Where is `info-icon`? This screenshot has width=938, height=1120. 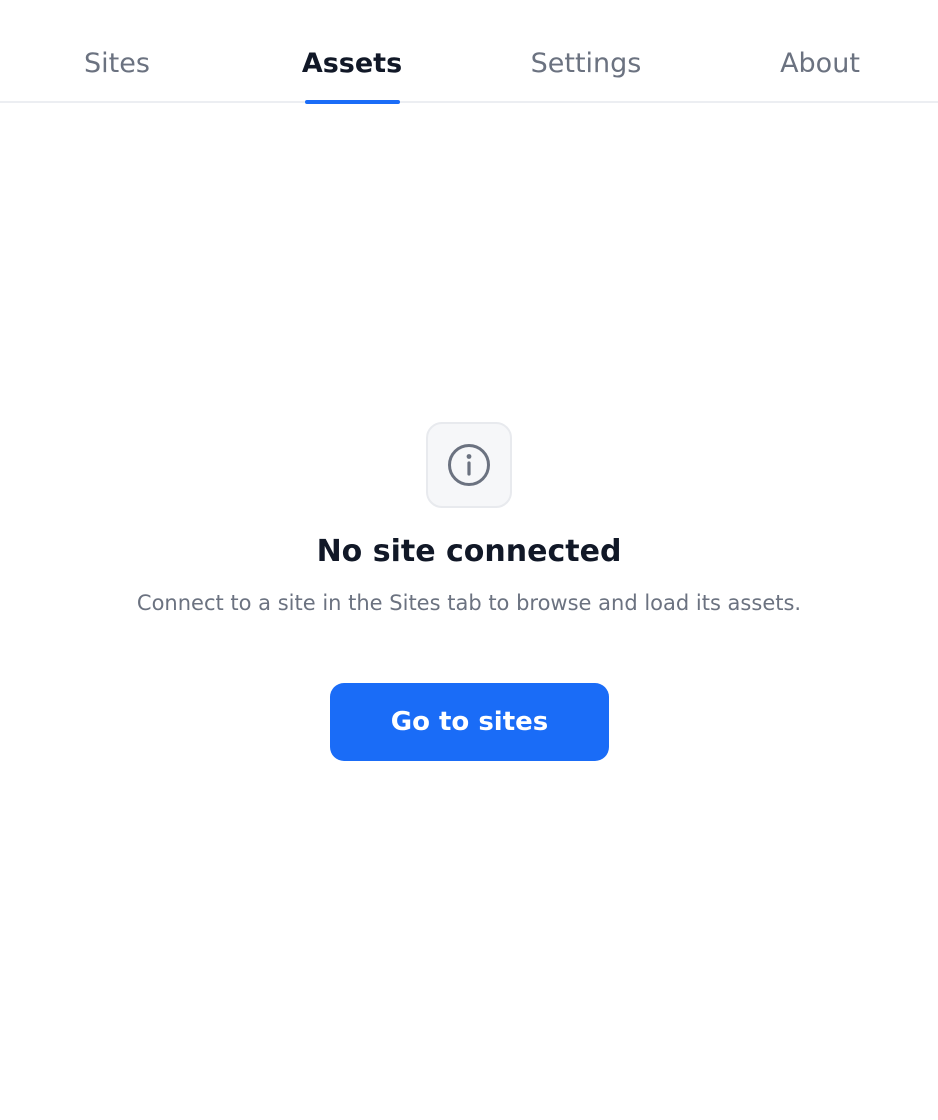
info-icon is located at coordinates (469, 465).